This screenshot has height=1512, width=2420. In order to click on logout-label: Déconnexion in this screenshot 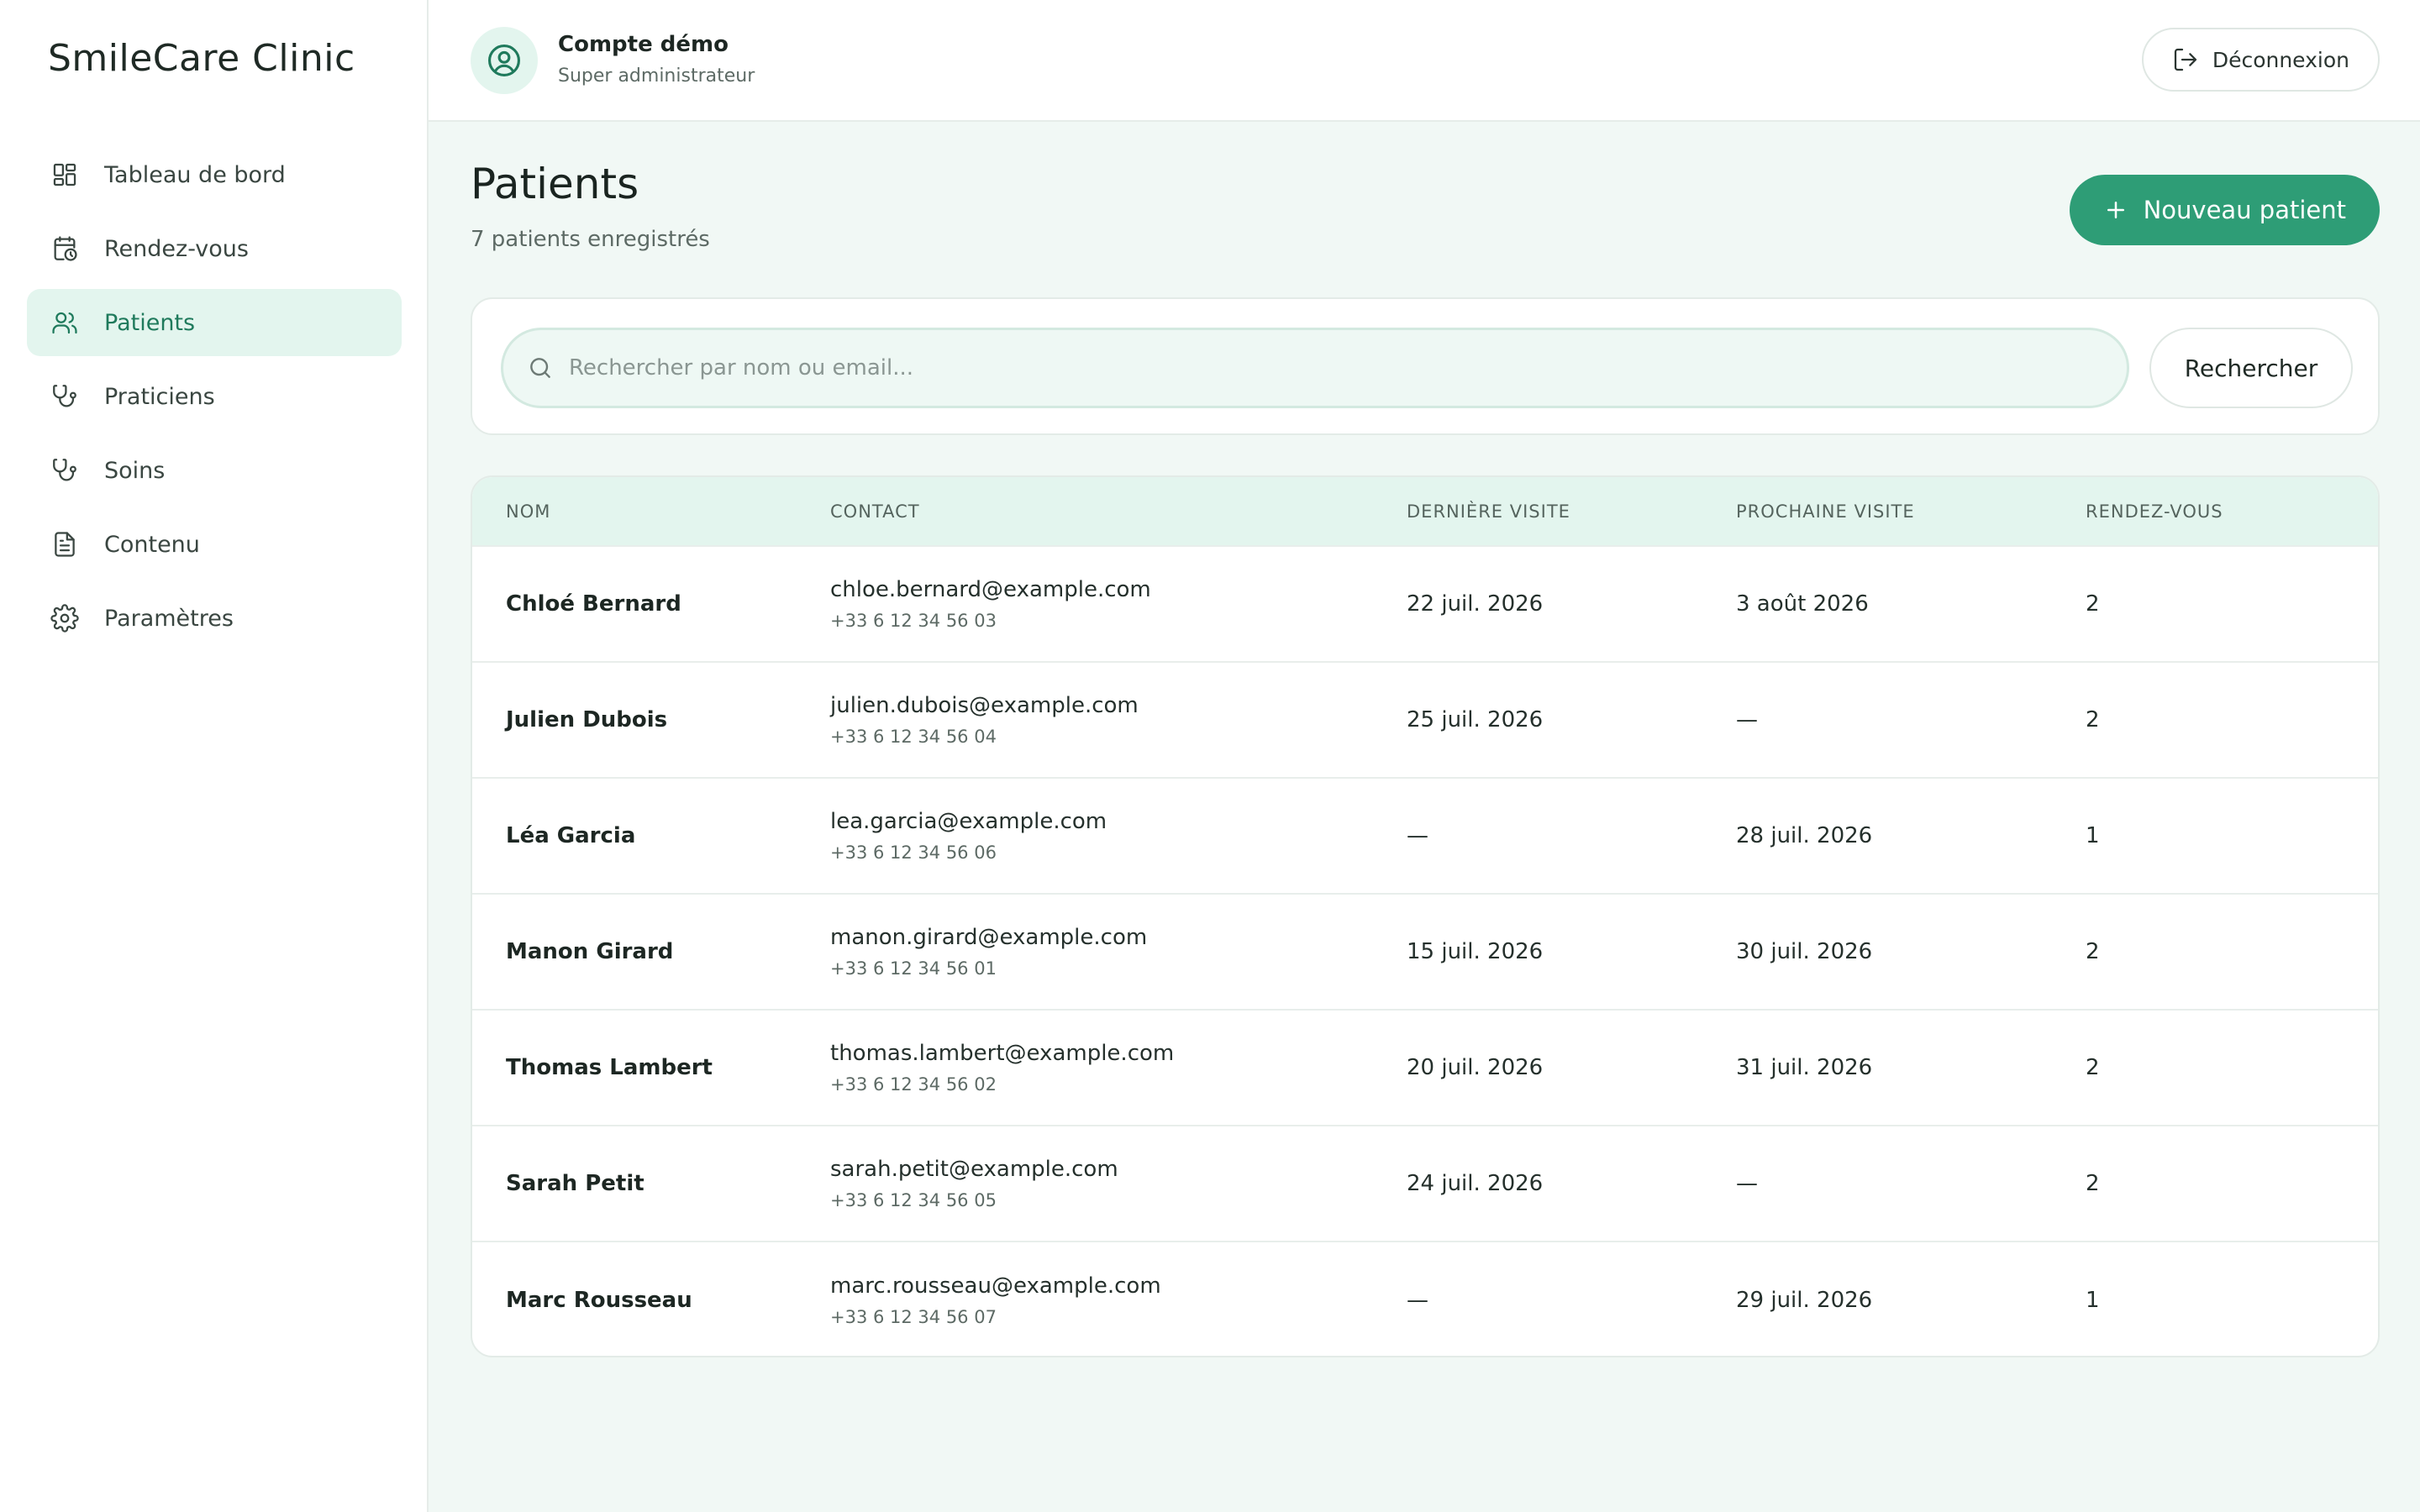, I will do `click(2280, 59)`.